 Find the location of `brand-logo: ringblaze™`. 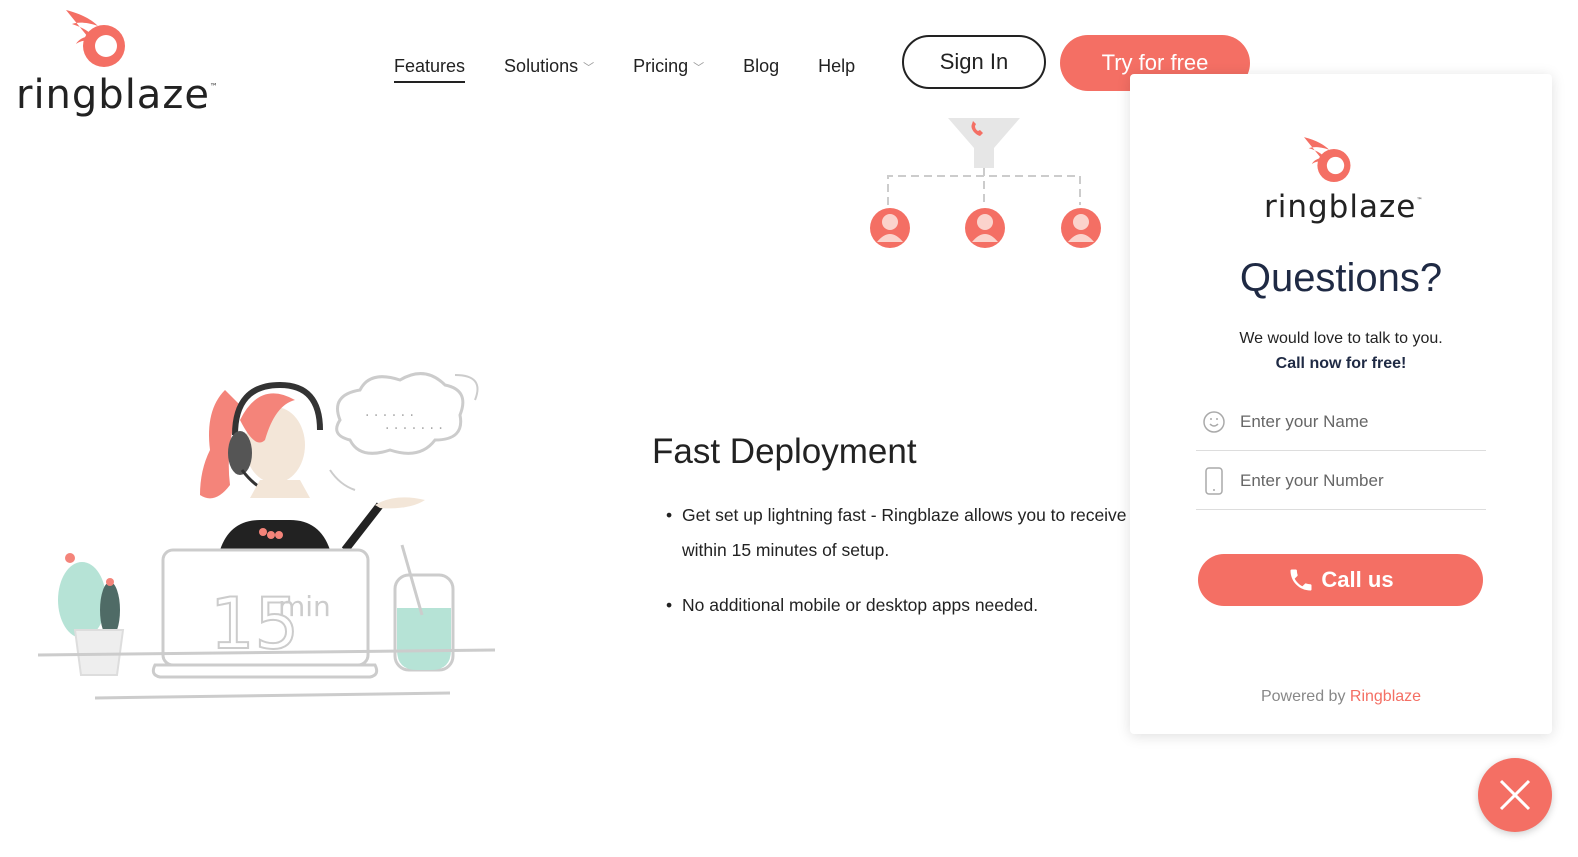

brand-logo: ringblaze™ is located at coordinates (116, 63).